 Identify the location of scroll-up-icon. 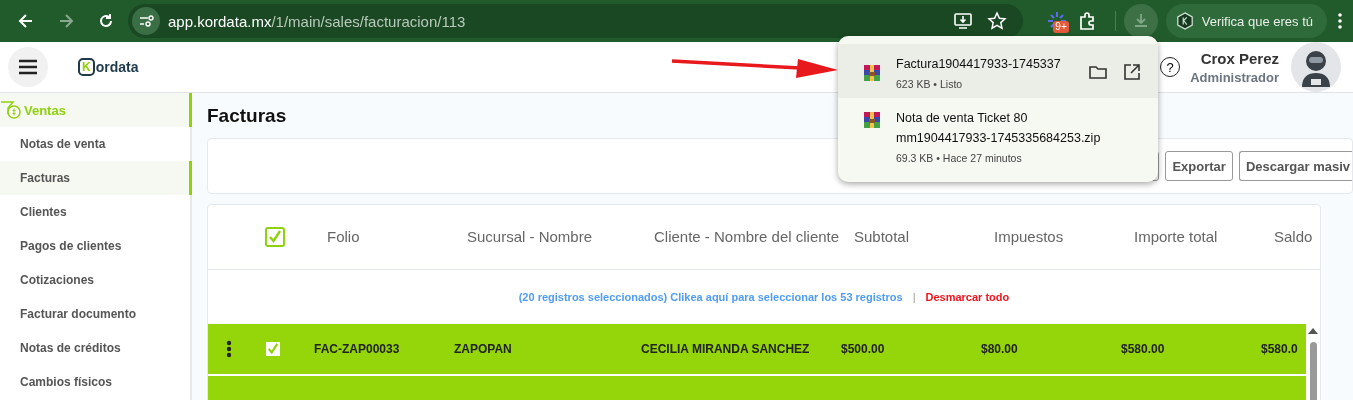
(1313, 331).